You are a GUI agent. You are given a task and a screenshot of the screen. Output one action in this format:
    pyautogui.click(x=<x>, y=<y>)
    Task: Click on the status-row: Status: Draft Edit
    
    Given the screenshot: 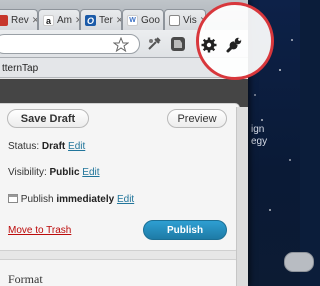 What is the action you would take?
    pyautogui.click(x=46, y=146)
    